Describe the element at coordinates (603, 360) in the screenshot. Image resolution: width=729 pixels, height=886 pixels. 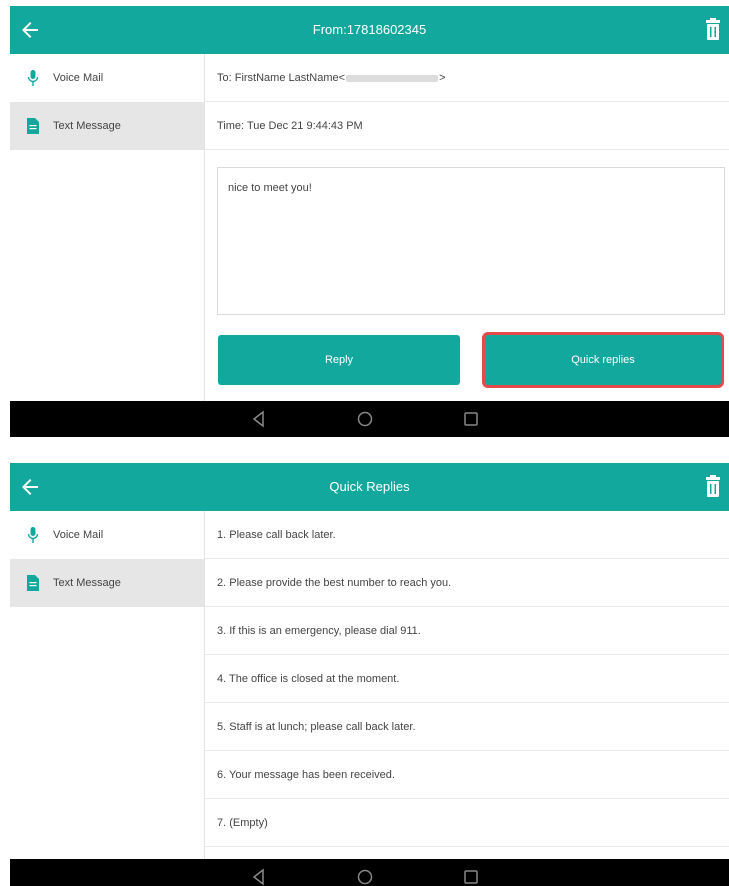
I see `quick-replies-button: Quick replies` at that location.